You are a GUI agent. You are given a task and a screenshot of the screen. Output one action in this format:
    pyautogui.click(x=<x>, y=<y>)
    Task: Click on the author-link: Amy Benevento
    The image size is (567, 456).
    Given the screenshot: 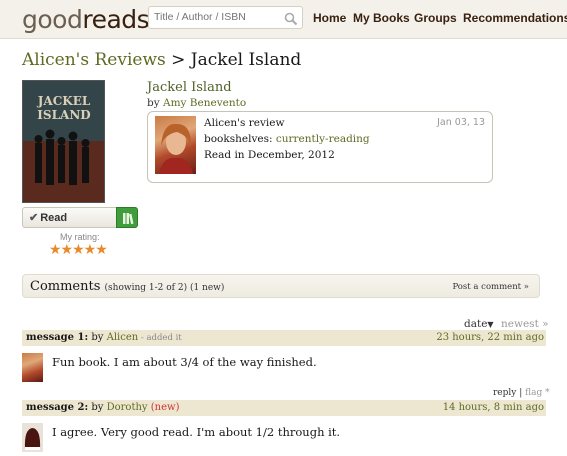 What is the action you would take?
    pyautogui.click(x=204, y=103)
    